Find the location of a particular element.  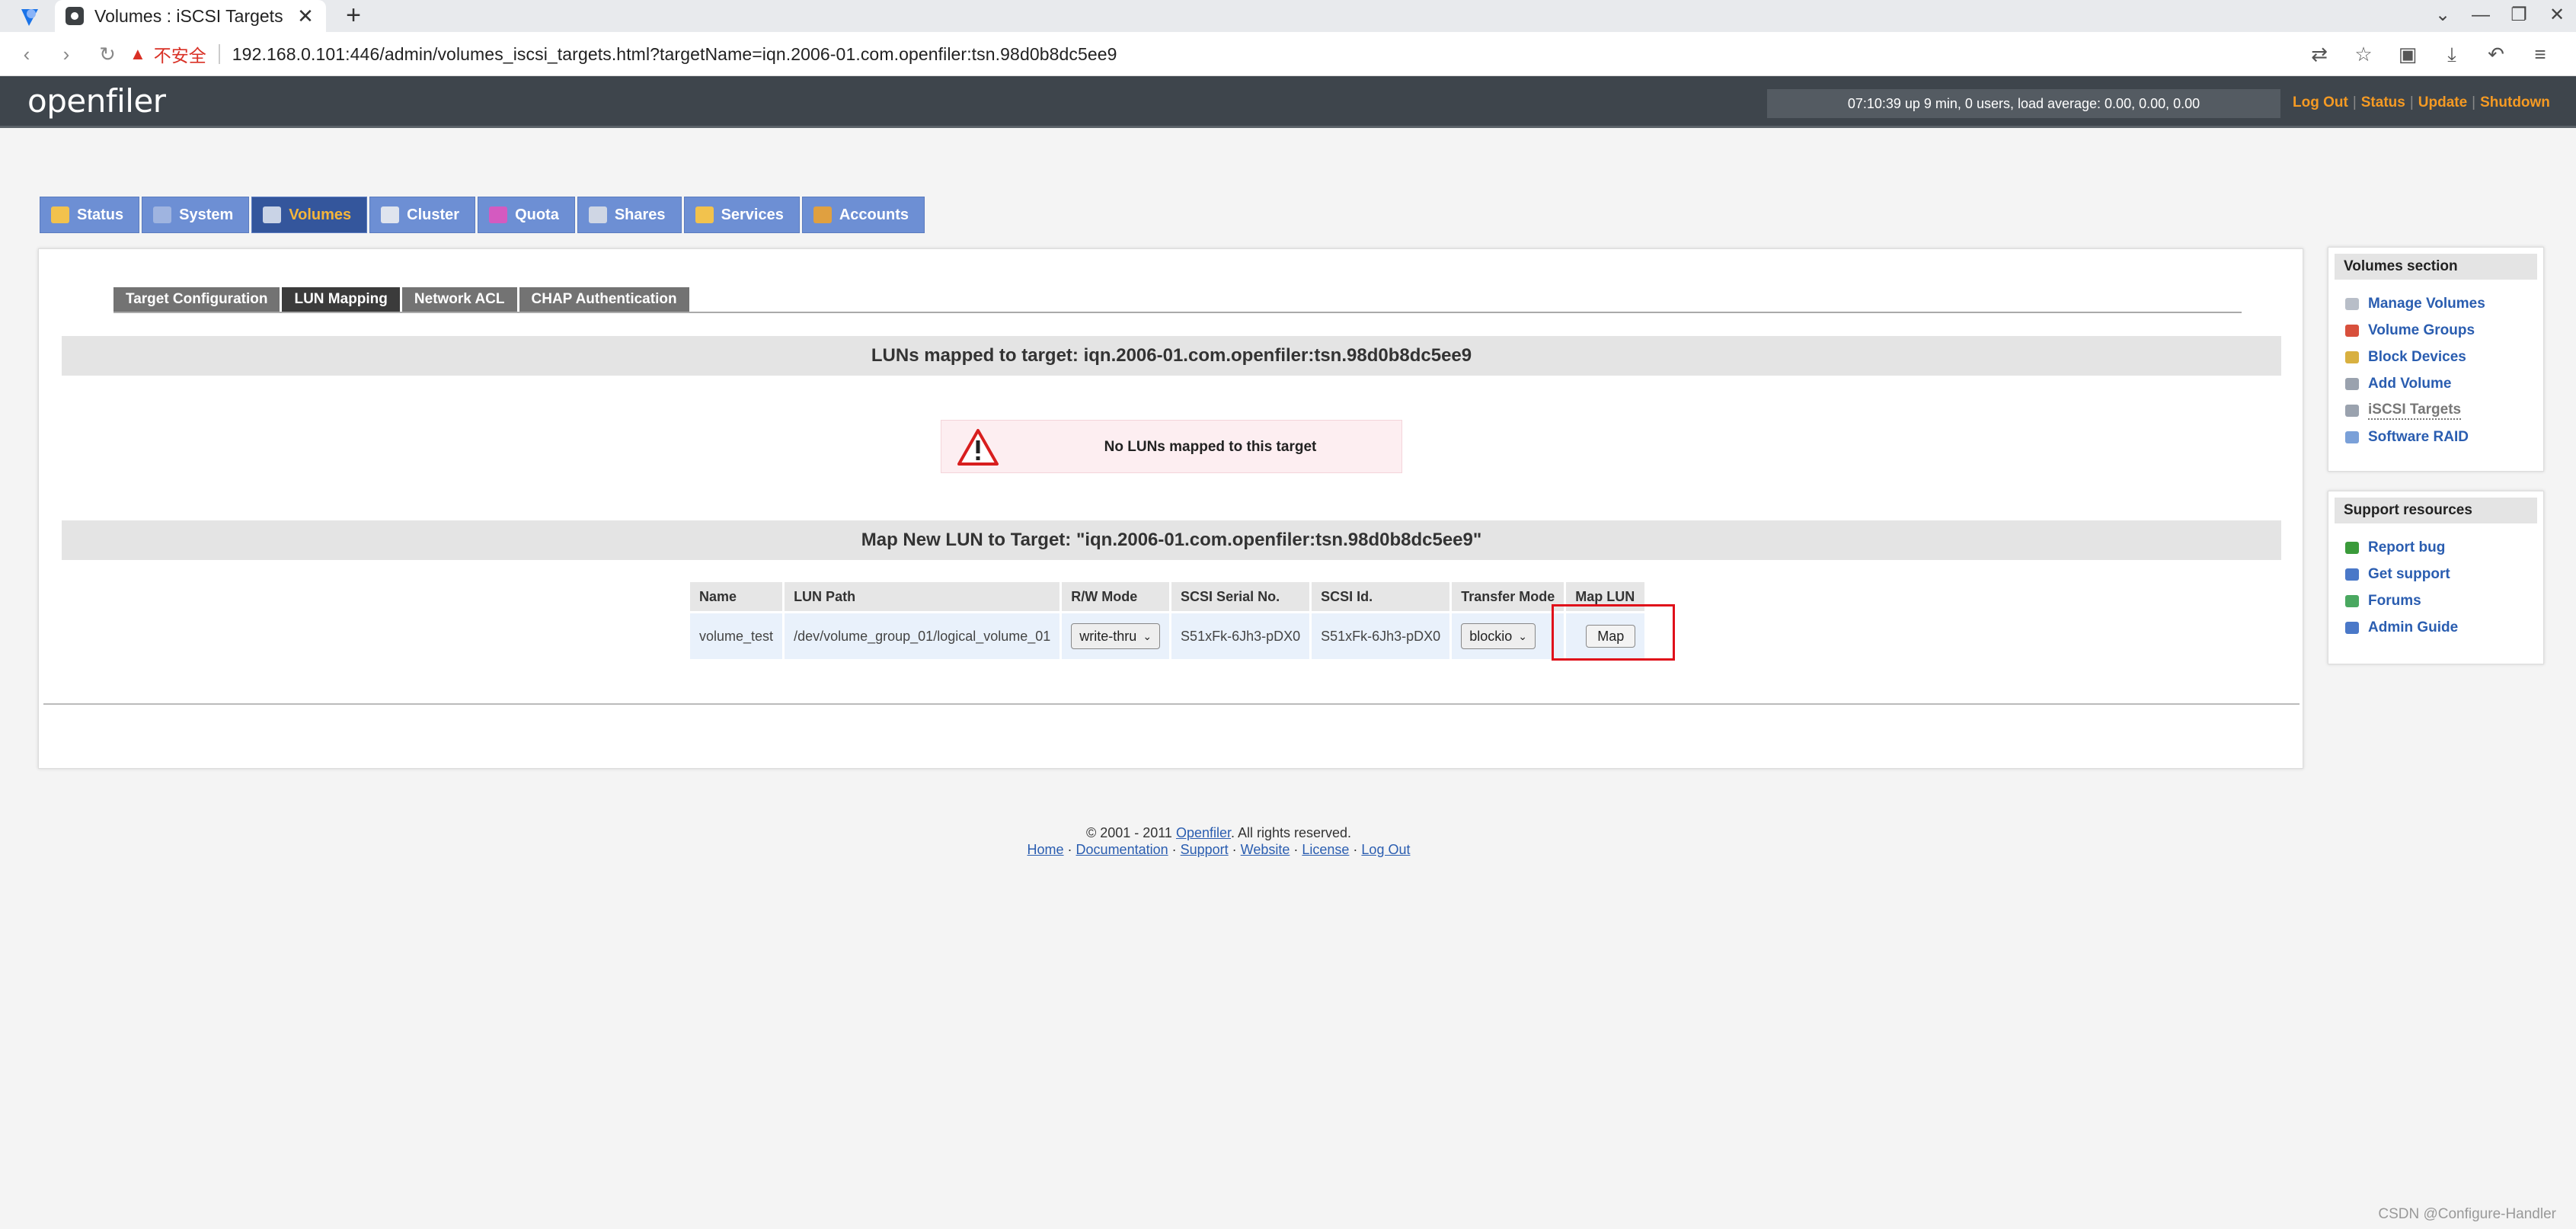

warning-triangle-icon is located at coordinates (978, 447).